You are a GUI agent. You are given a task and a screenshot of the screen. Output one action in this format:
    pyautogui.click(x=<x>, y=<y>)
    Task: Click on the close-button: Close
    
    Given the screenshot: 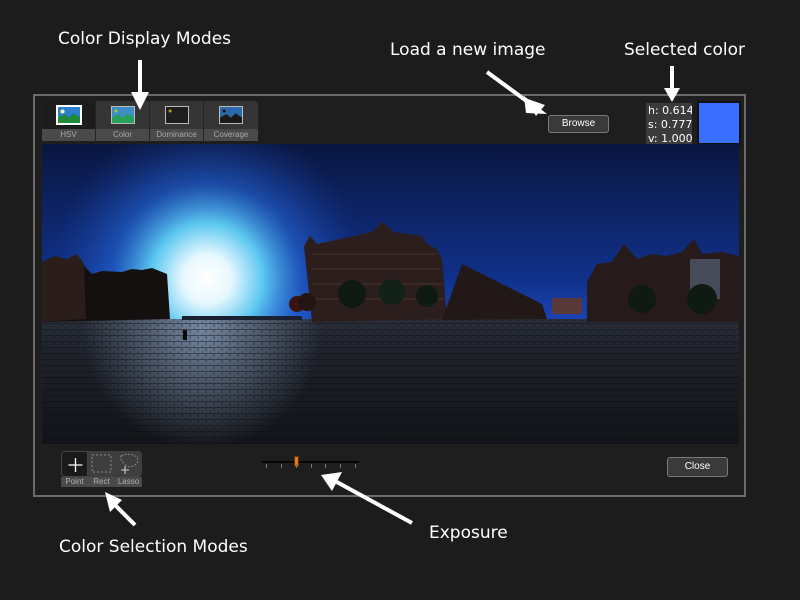 What is the action you would take?
    pyautogui.click(x=697, y=467)
    